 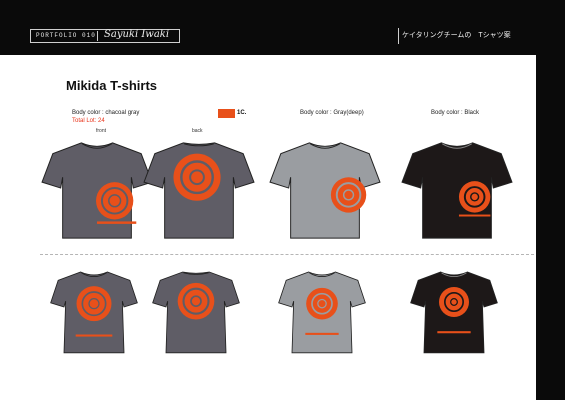 What do you see at coordinates (196, 312) in the screenshot?
I see `tshirt-charcoal-back-fitted` at bounding box center [196, 312].